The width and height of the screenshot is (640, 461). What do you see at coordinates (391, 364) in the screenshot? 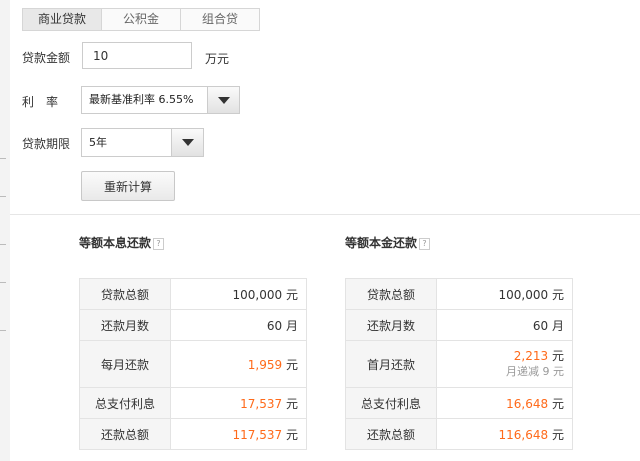
I see `row-label: 首月还款` at bounding box center [391, 364].